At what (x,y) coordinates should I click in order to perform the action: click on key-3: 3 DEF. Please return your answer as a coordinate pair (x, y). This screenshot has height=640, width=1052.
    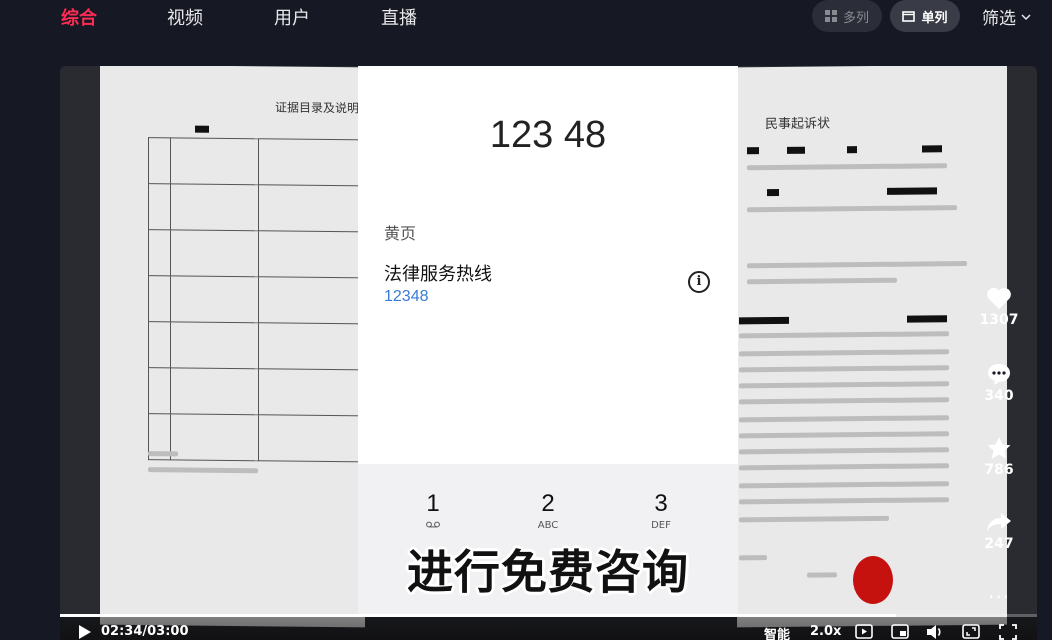
    Looking at the image, I should click on (661, 510).